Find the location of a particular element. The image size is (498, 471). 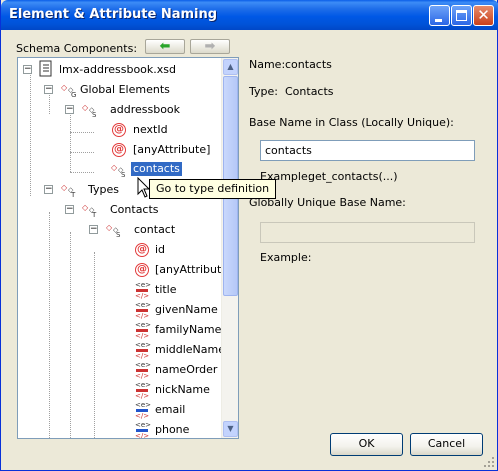

close-button: ✕ is located at coordinates (483, 15).